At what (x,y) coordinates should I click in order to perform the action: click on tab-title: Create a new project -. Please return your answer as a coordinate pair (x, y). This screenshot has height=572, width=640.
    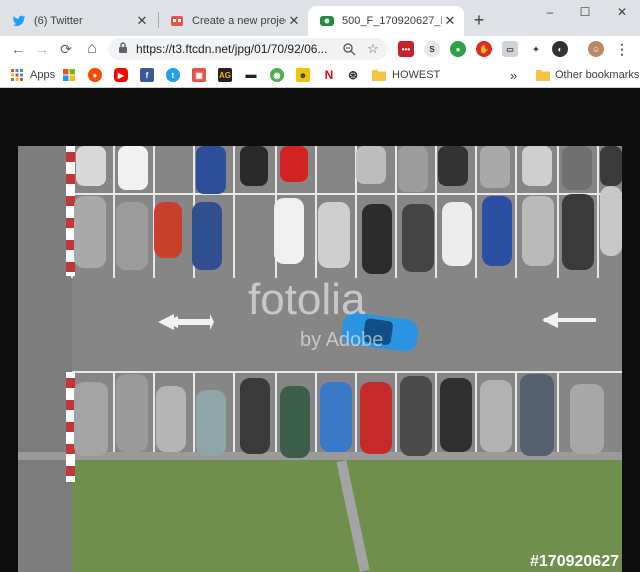
    Looking at the image, I should click on (239, 21).